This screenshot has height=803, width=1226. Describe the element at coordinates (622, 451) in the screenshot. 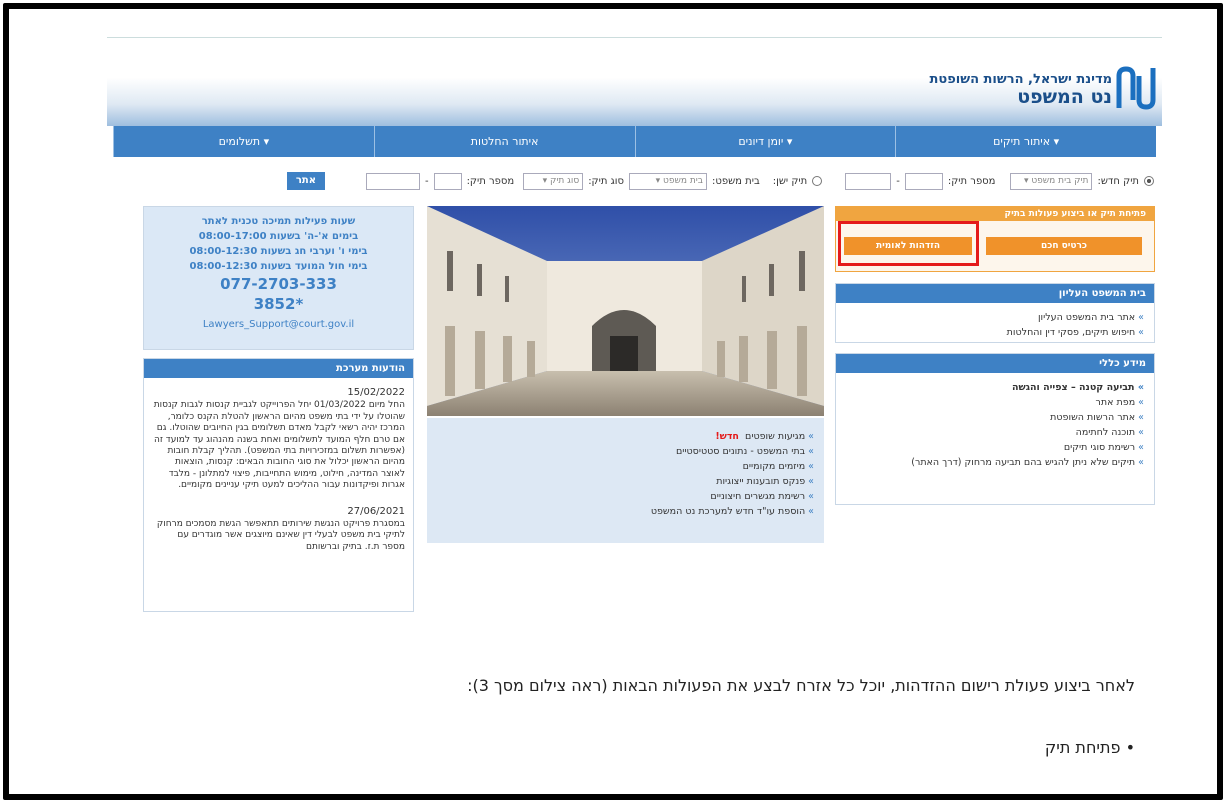

I see `link-court-statistics: בתי המשפט - נתונים סטטיסטיים` at that location.